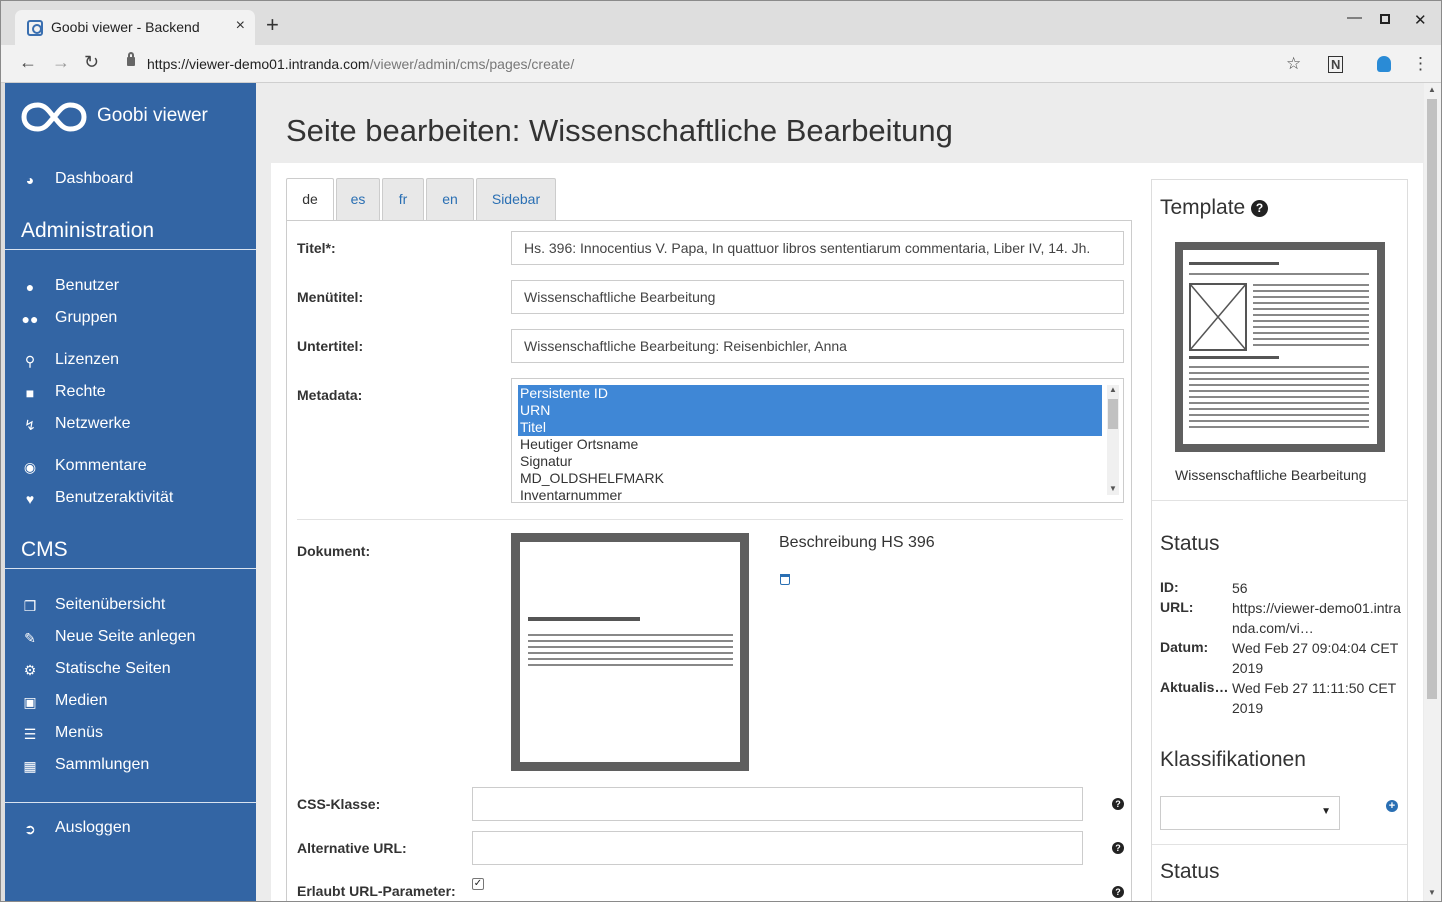 Image resolution: width=1442 pixels, height=902 pixels. I want to click on sidebar-item-label: Benutzeraktivität, so click(114, 497).